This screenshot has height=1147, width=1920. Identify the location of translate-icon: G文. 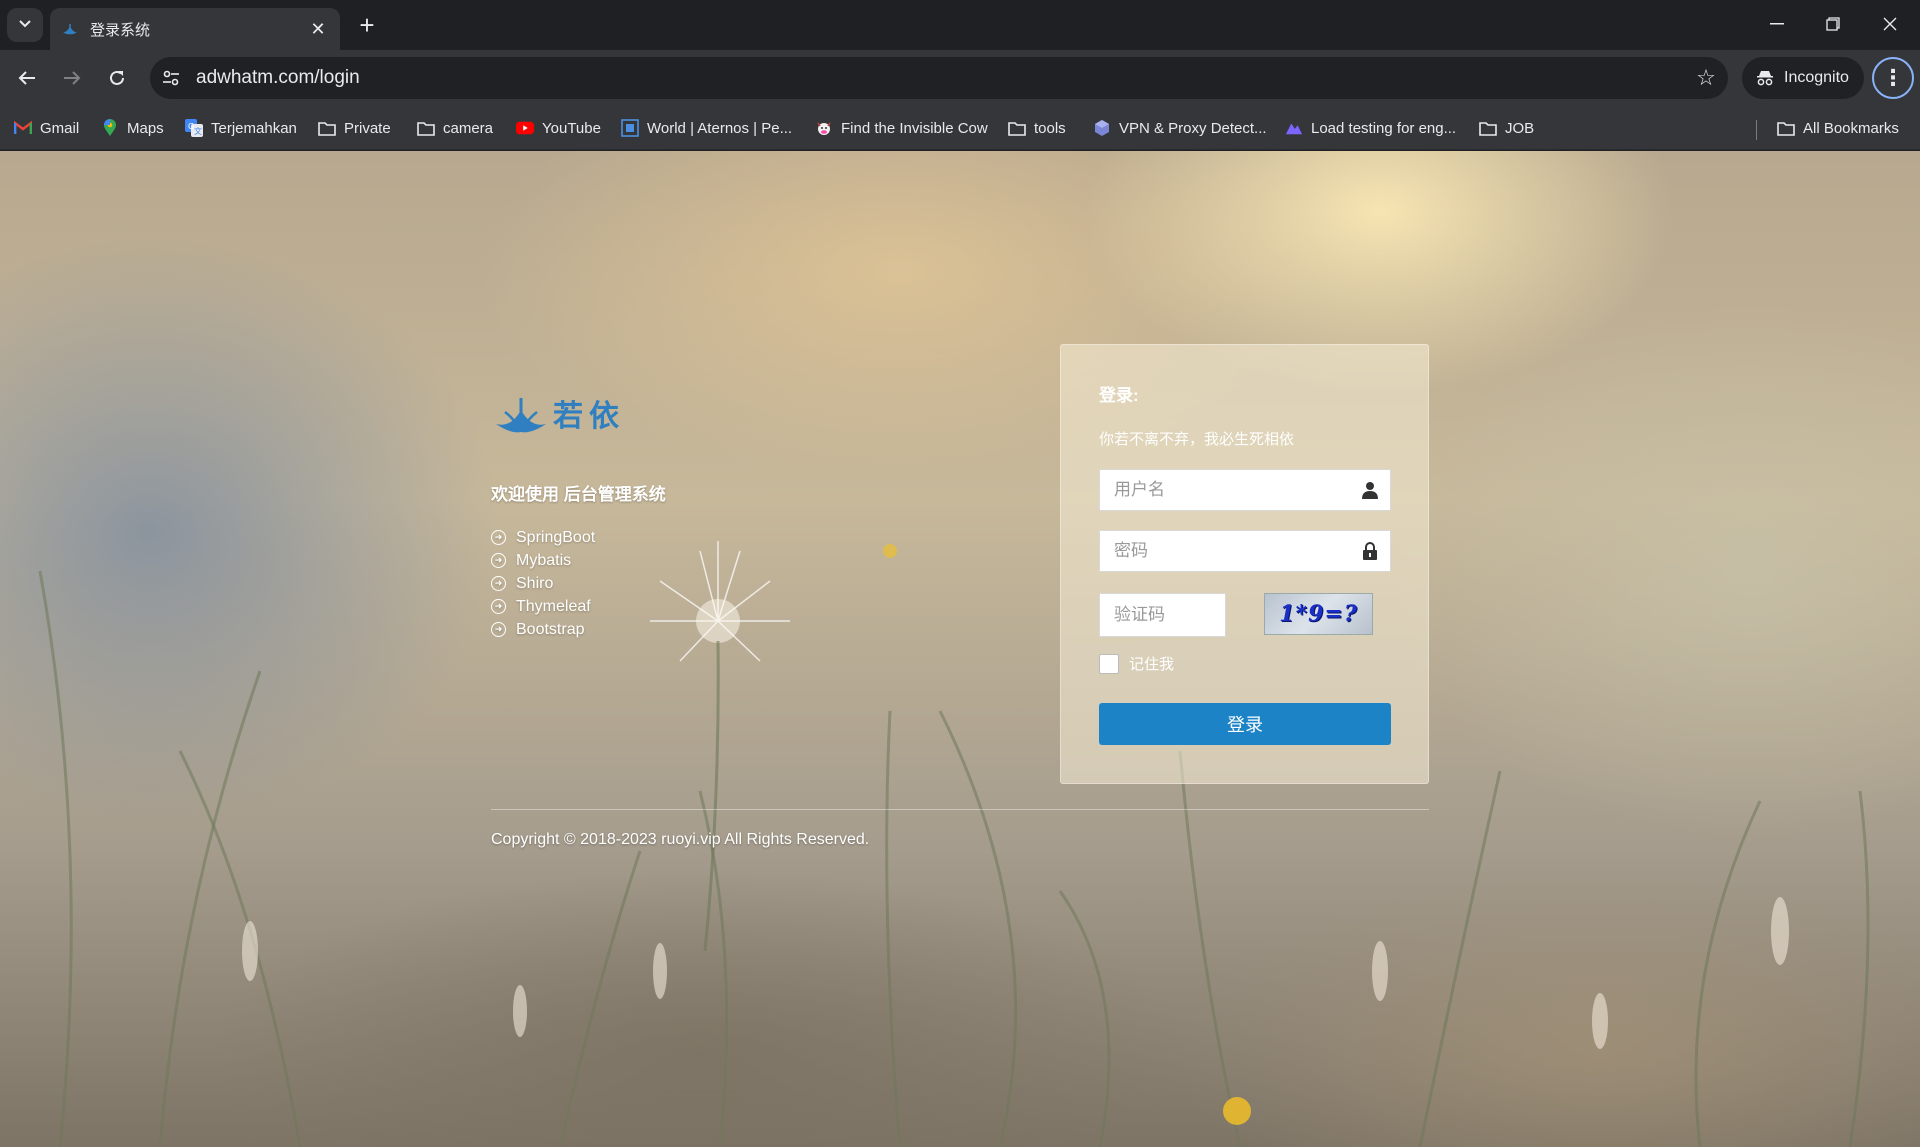
(194, 128).